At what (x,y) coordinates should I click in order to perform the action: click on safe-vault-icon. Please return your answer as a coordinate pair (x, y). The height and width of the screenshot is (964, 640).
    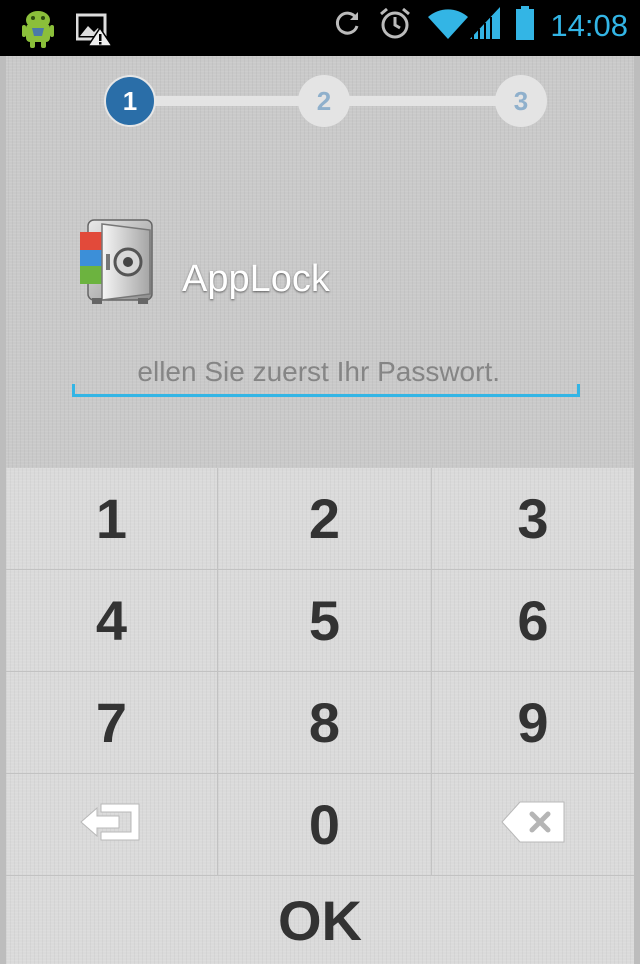
    Looking at the image, I should click on (121, 262).